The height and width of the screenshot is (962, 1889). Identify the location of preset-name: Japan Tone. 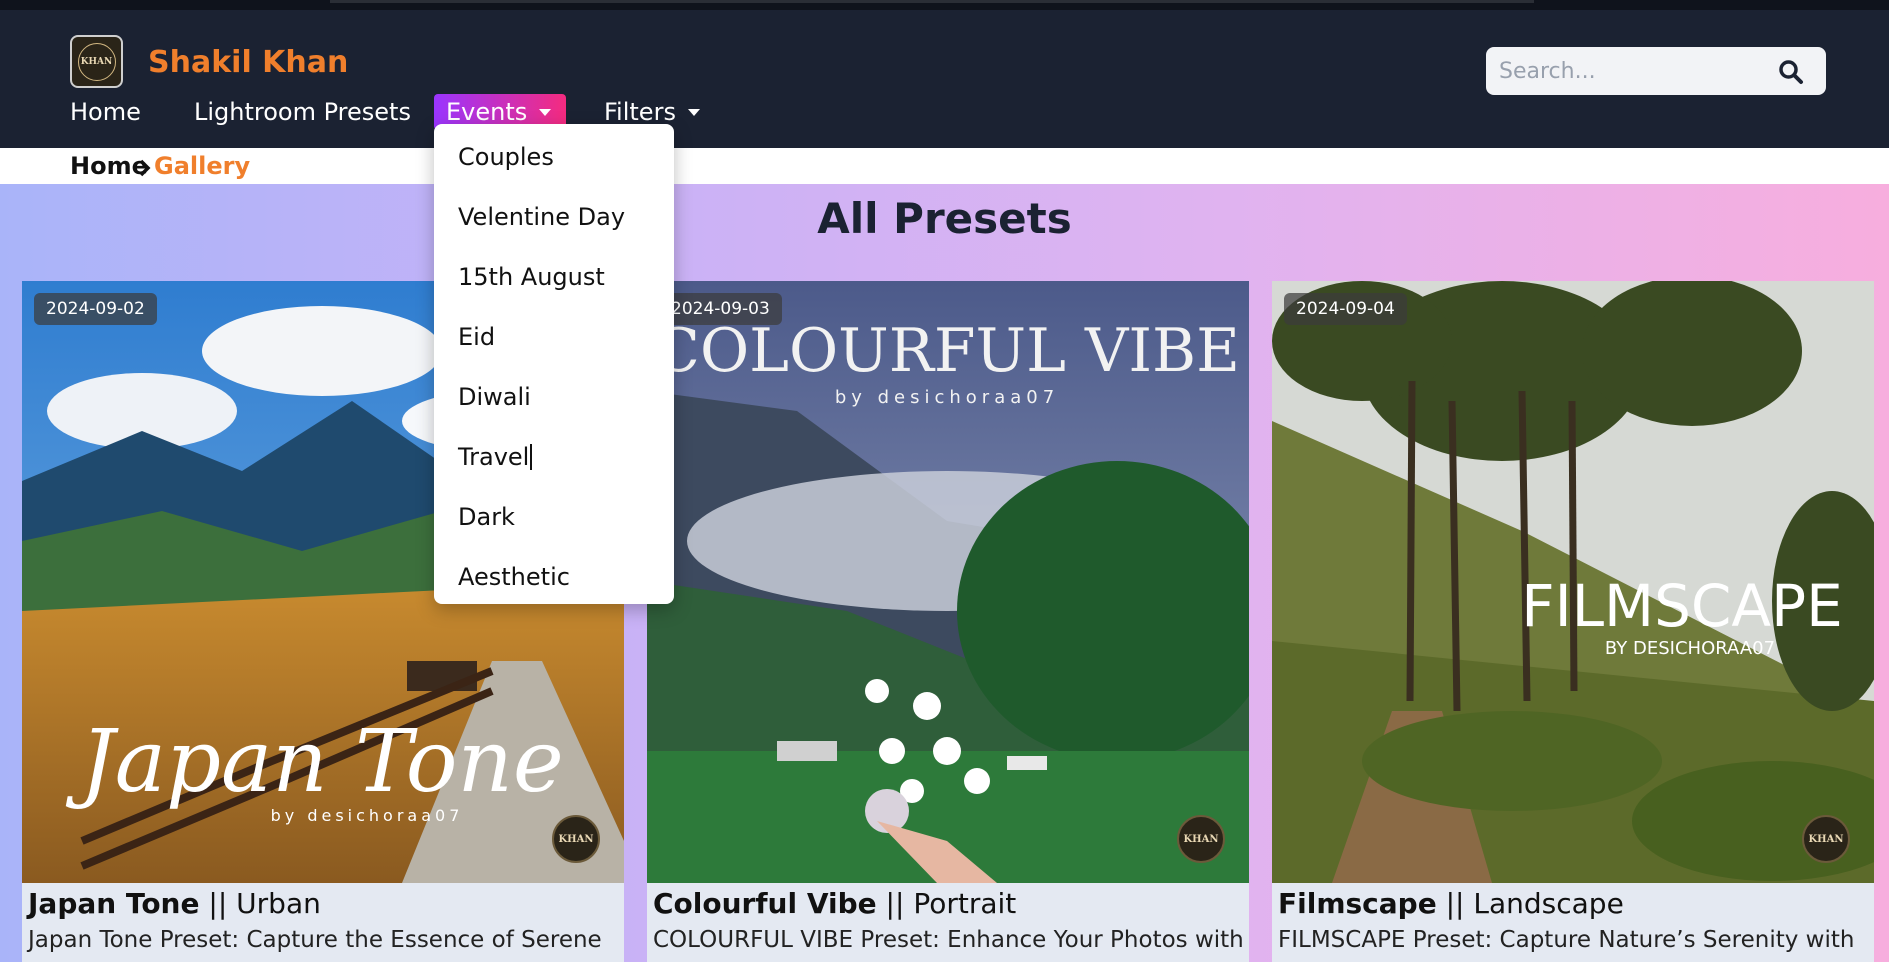
(114, 903).